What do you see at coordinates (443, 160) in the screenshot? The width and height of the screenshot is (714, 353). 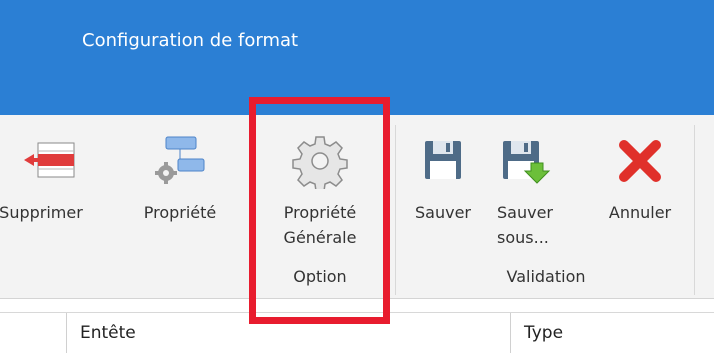 I see `save-icon` at bounding box center [443, 160].